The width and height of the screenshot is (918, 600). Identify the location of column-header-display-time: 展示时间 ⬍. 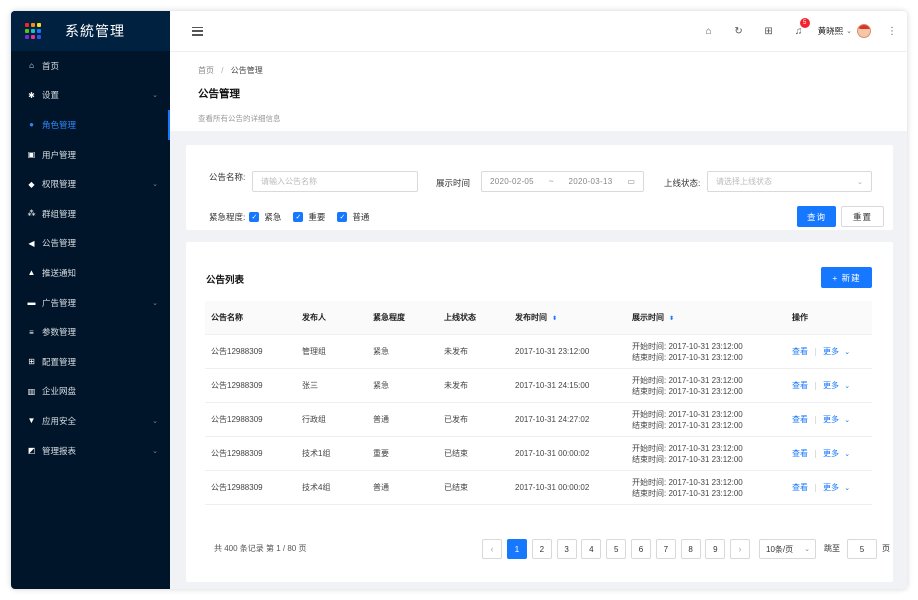
(653, 317).